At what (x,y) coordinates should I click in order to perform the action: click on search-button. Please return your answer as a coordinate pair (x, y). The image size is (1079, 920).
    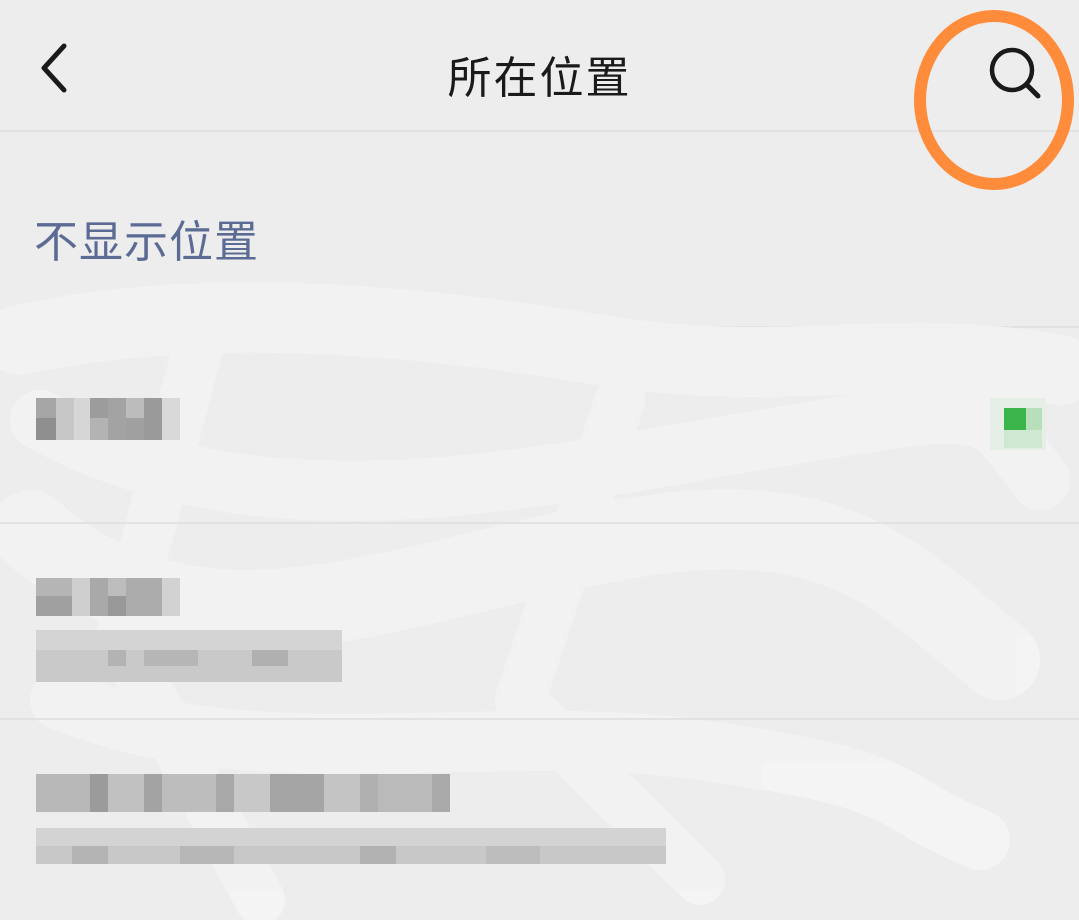
    Looking at the image, I should click on (1014, 74).